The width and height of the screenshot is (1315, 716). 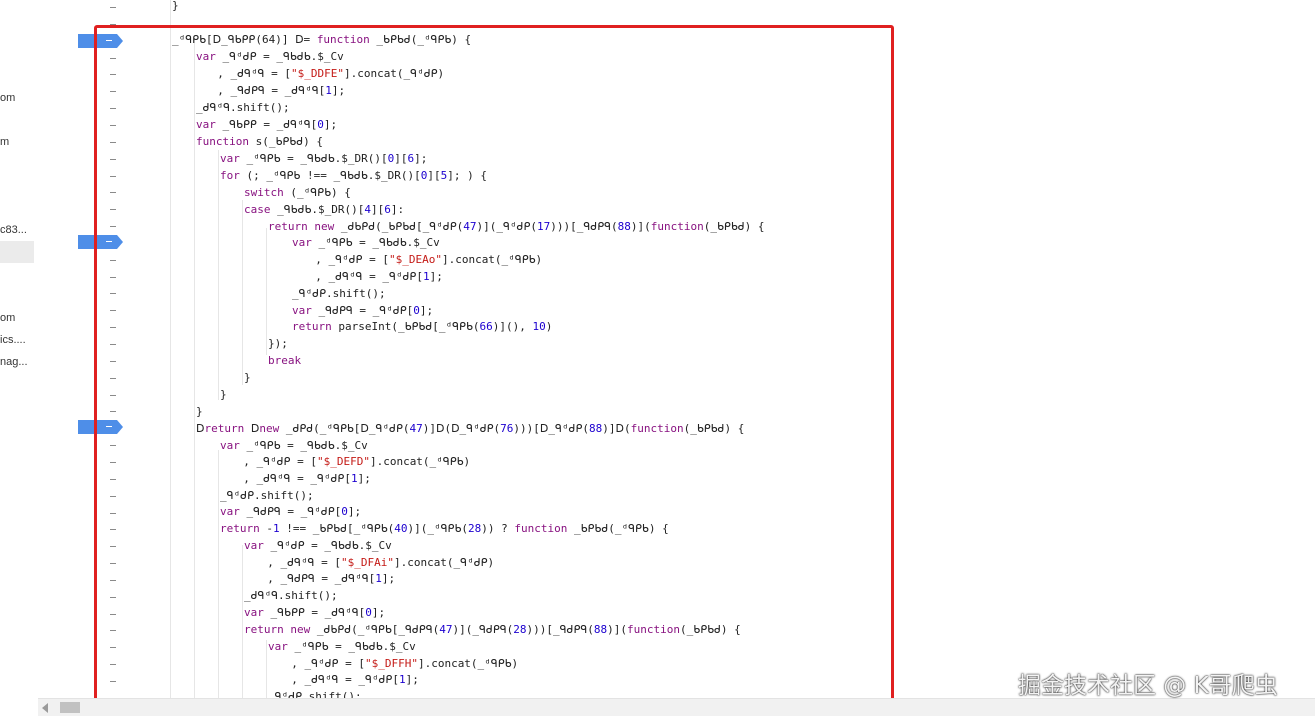 What do you see at coordinates (374, 562) in the screenshot?
I see `code-line: , _ᑯᑫᵈᑫ = ["$_DFAi"].concat(_ᑫᵈᑯᑭ)` at bounding box center [374, 562].